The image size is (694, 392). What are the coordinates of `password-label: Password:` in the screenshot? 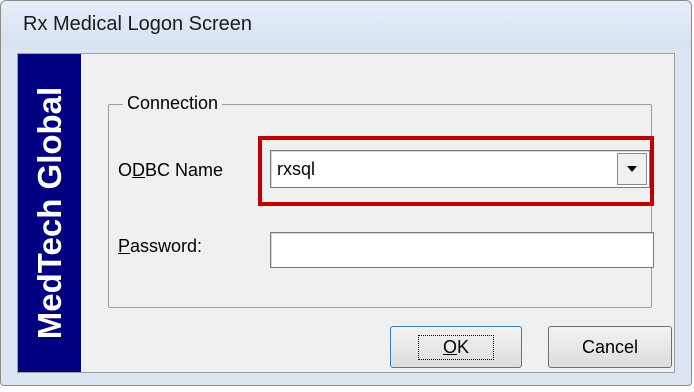 It's located at (160, 246).